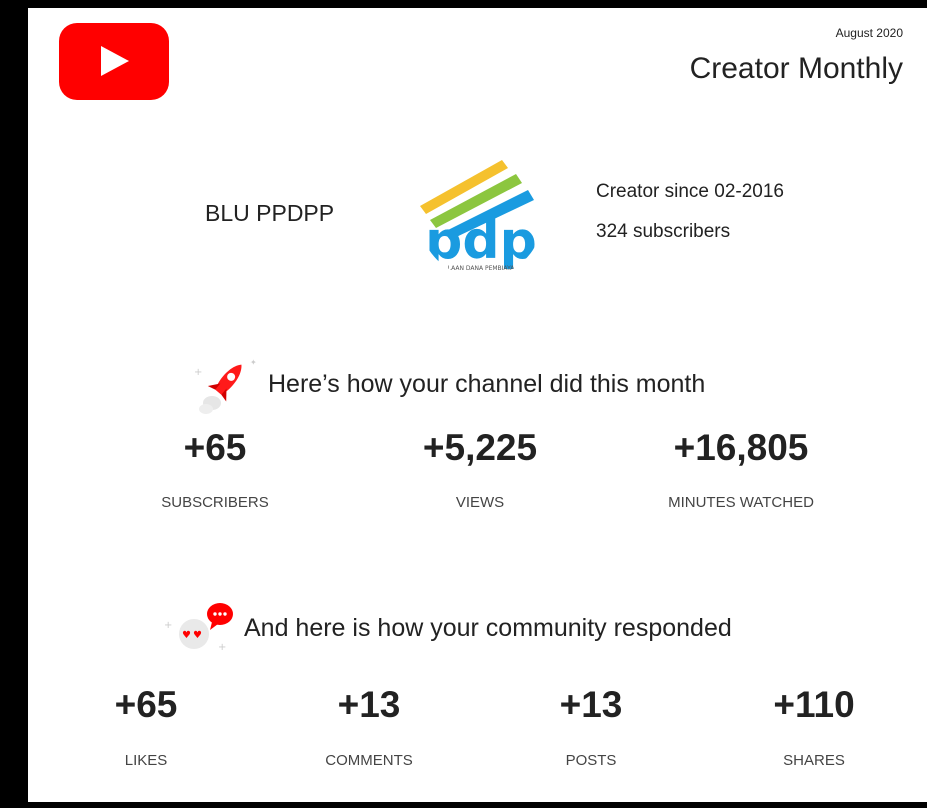 The height and width of the screenshot is (808, 927). What do you see at coordinates (814, 760) in the screenshot?
I see `stat-shares-label: SHARES` at bounding box center [814, 760].